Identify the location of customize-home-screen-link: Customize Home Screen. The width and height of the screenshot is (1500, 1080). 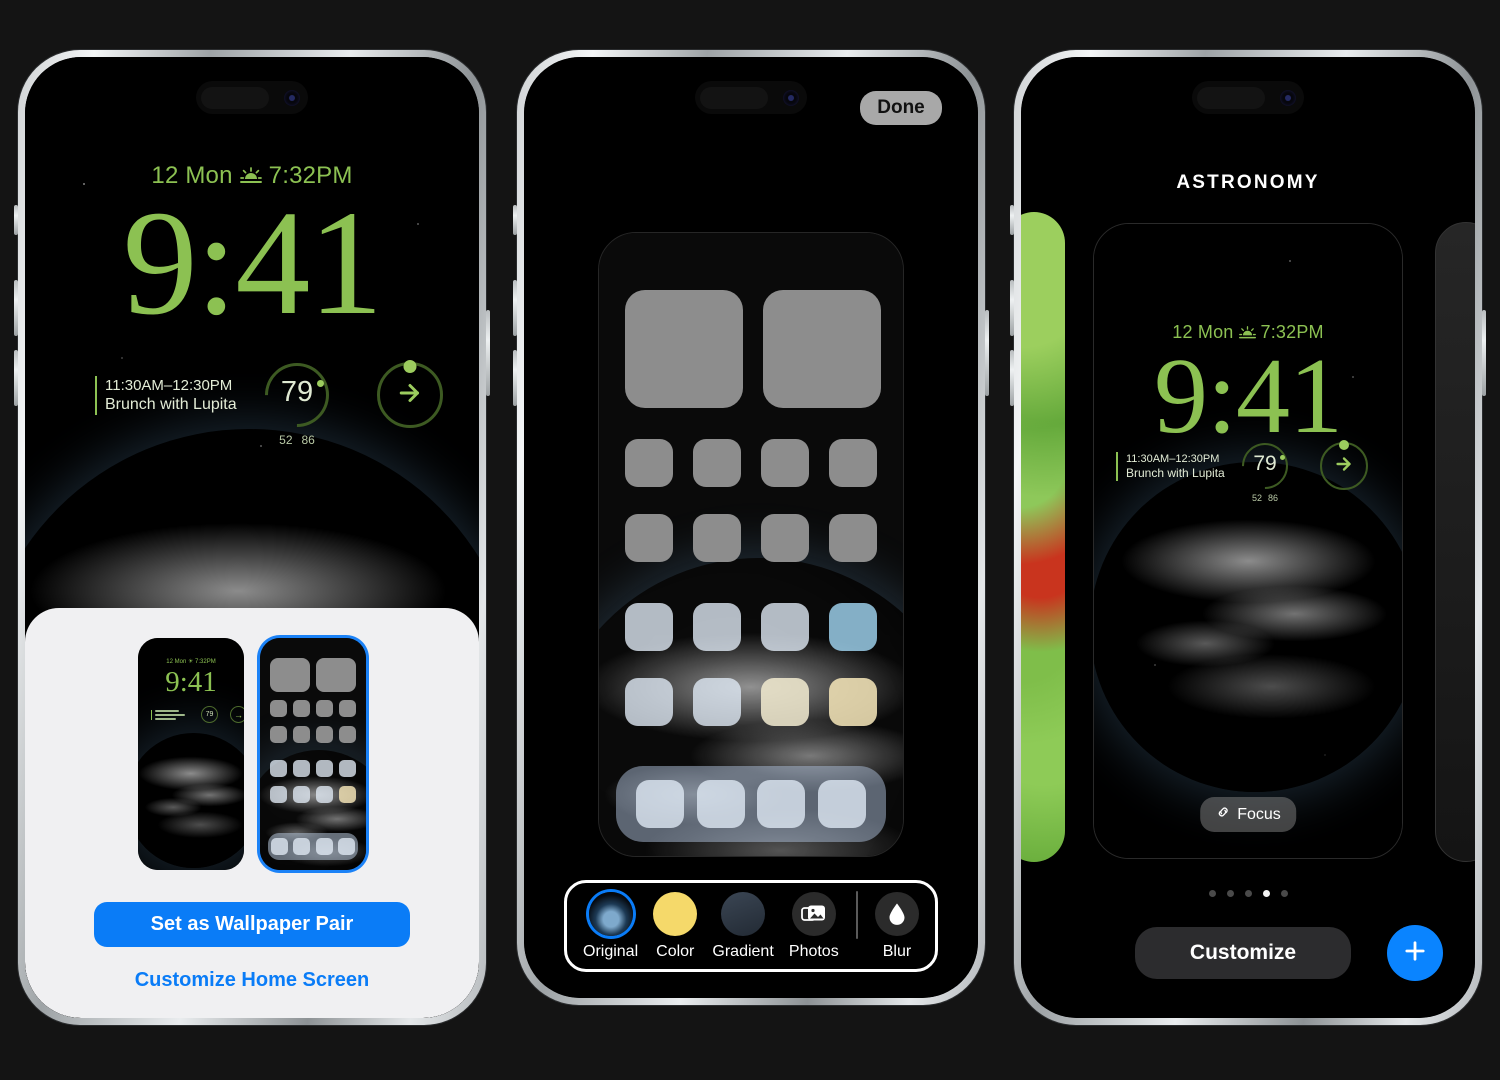
(252, 980).